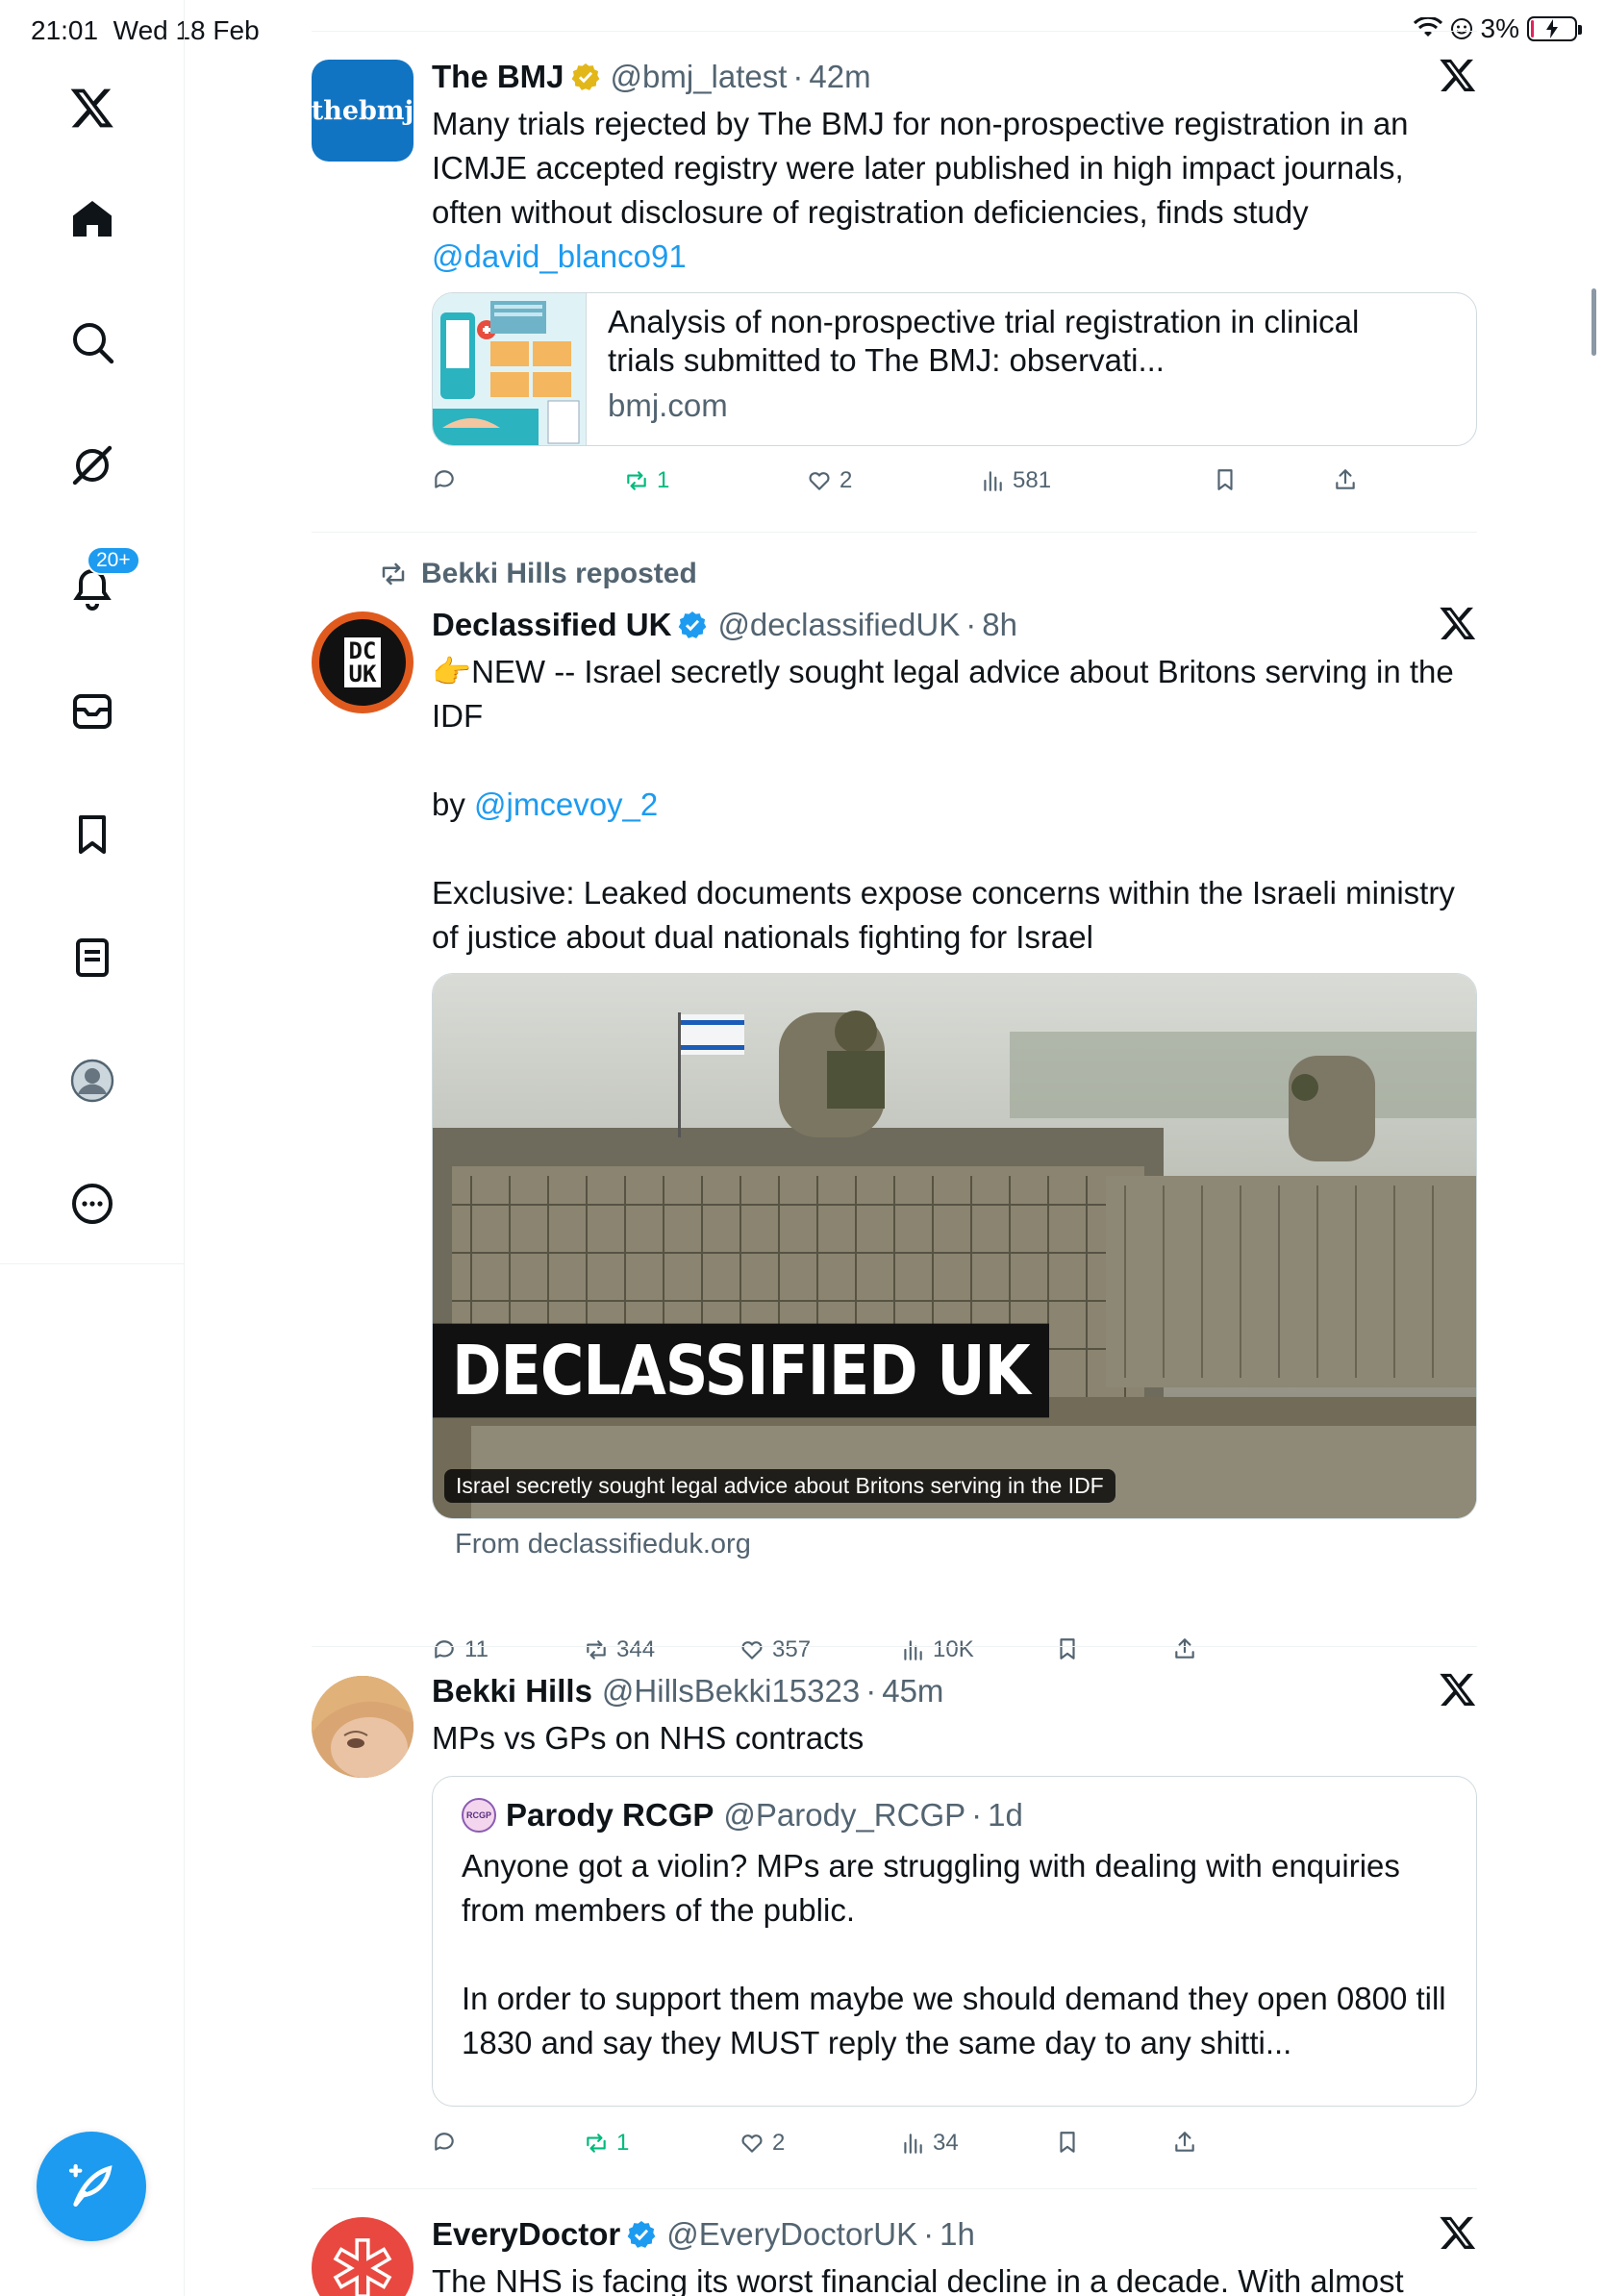  Describe the element at coordinates (953, 1649) in the screenshot. I see `views-count: 10K` at that location.